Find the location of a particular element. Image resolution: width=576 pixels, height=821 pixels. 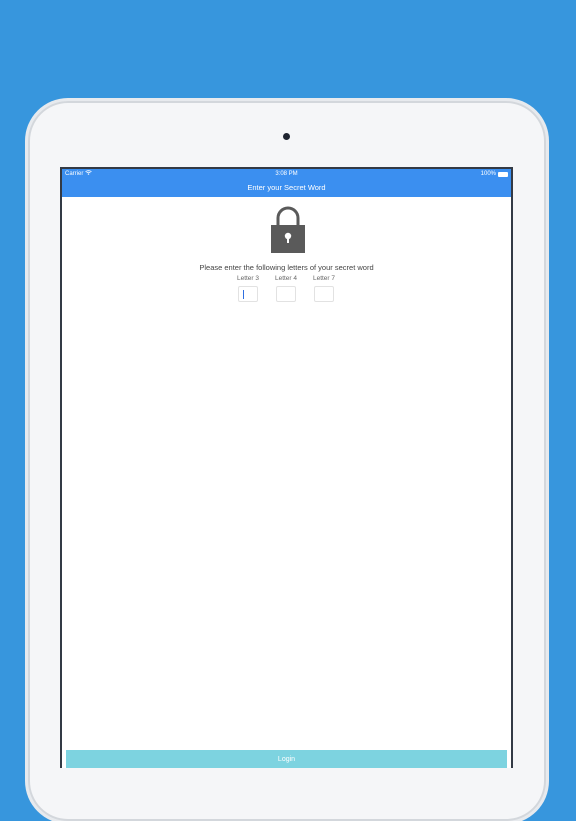

battery-group: 100% is located at coordinates (494, 174).